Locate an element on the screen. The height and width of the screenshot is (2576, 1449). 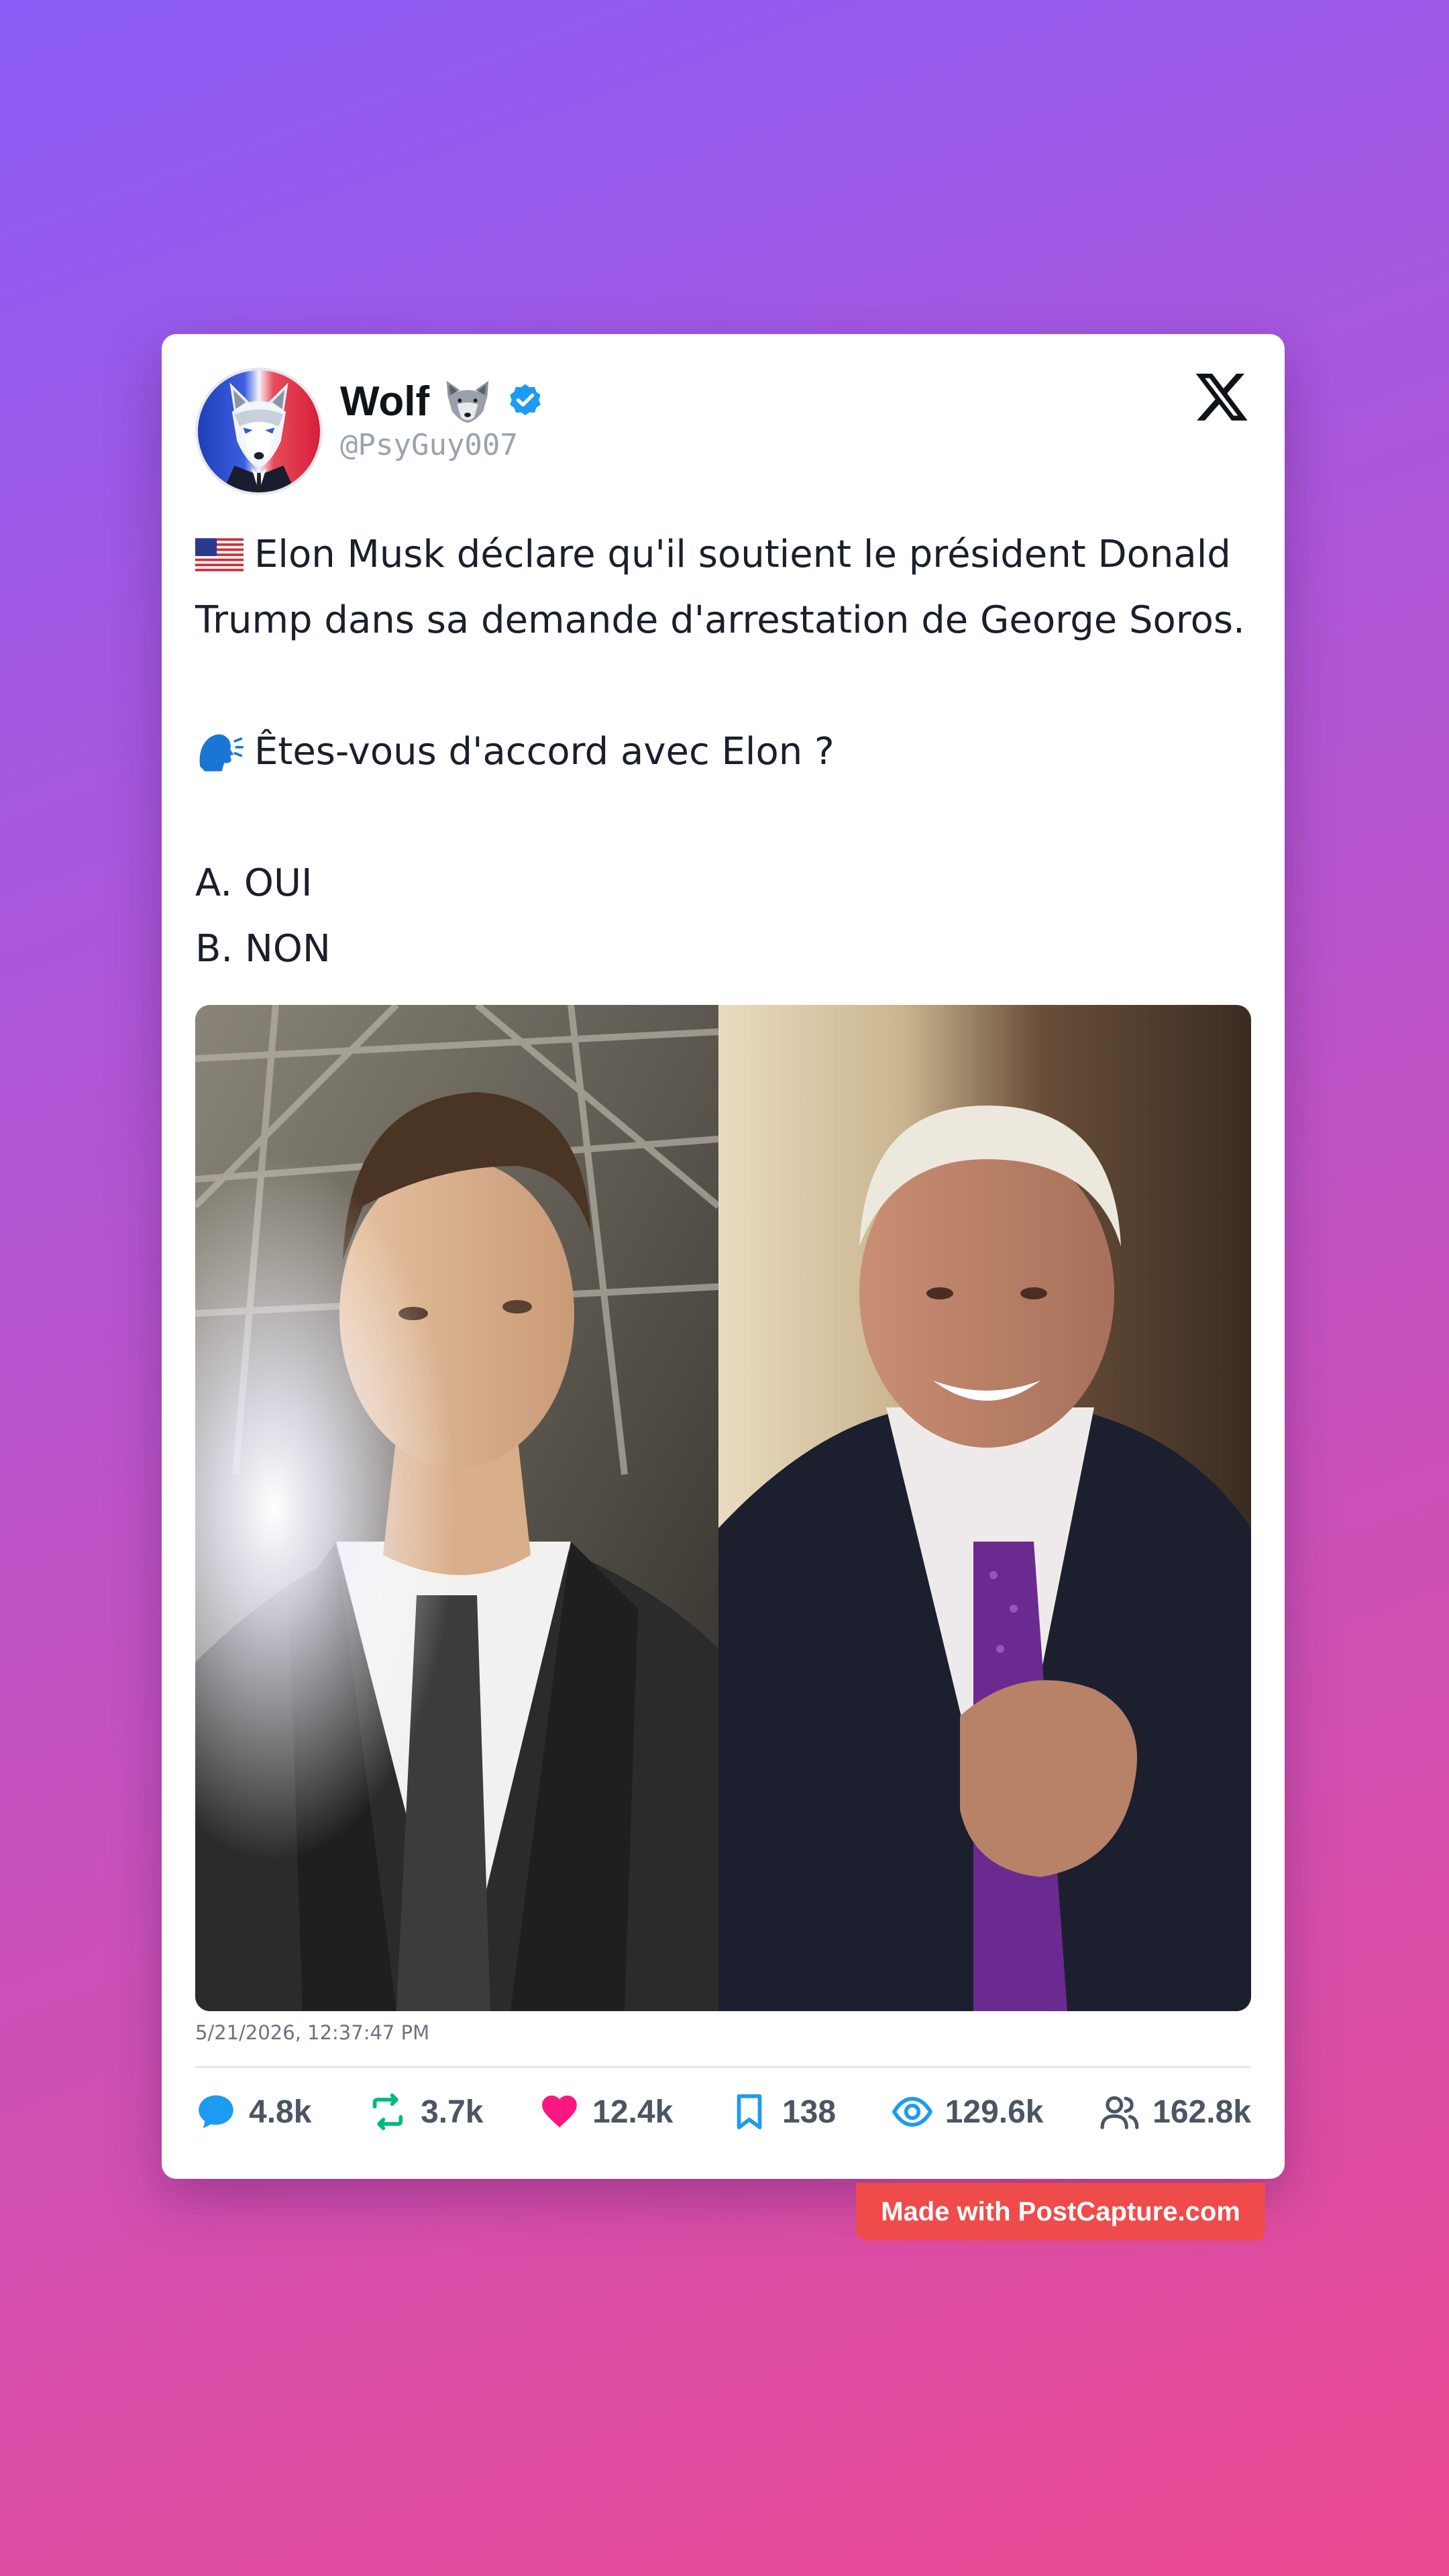
bookmark-stat: 138 is located at coordinates (782, 2112).